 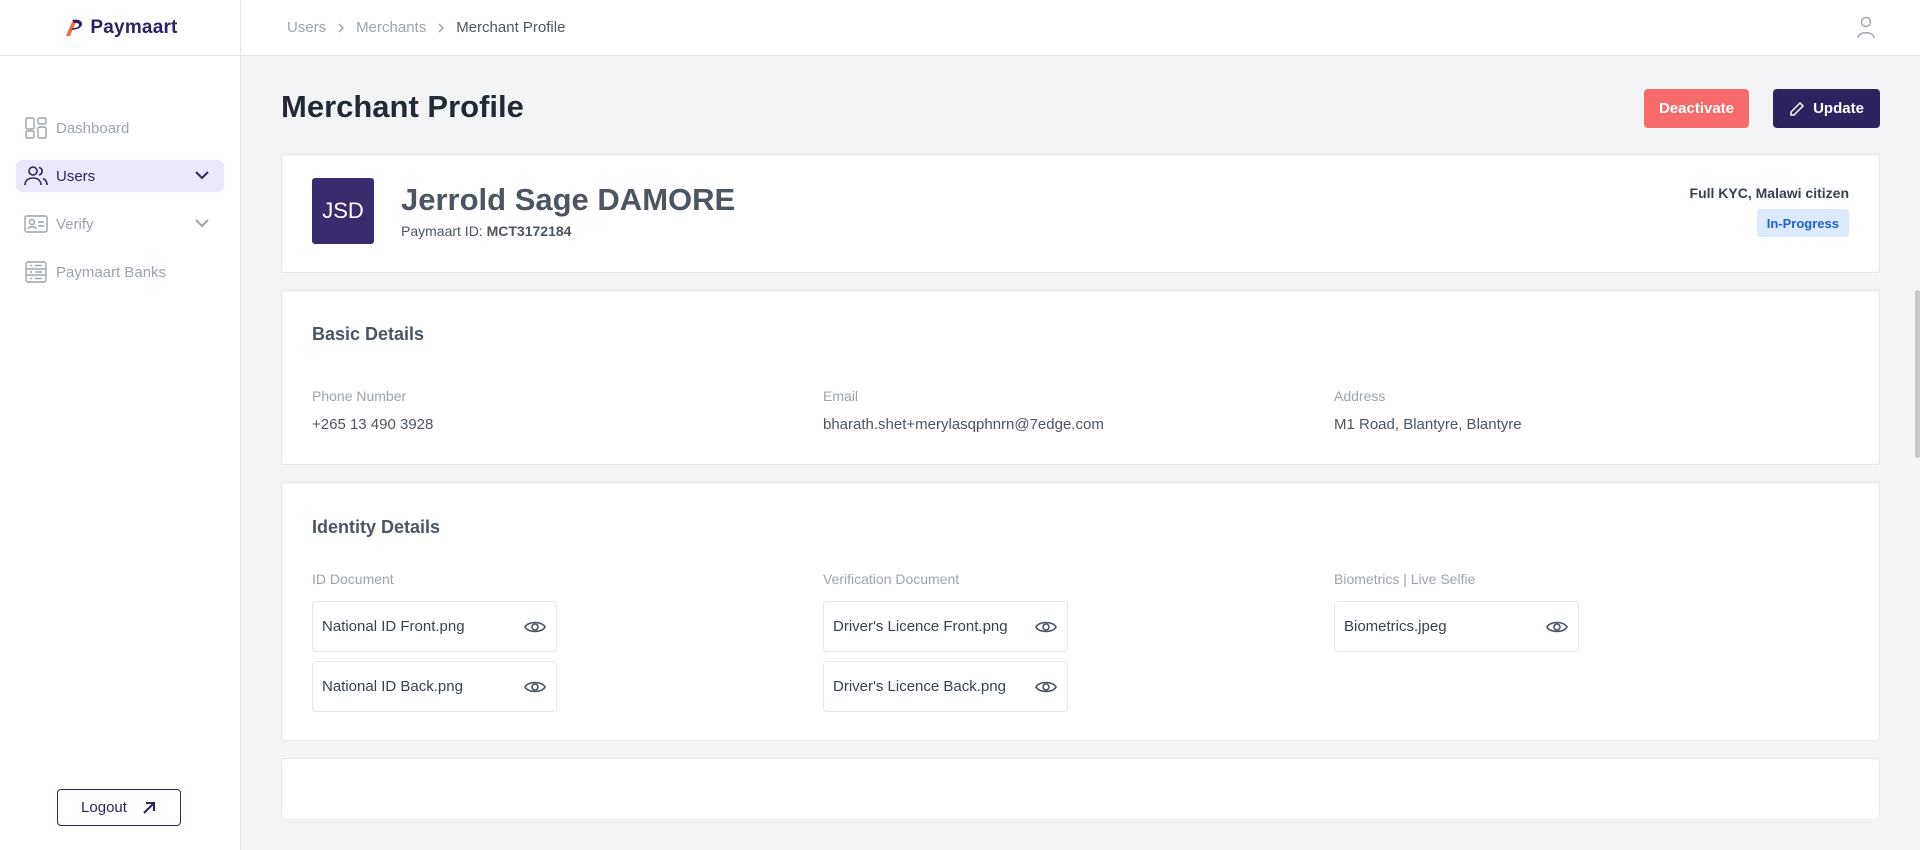 I want to click on scrollbar-thumb, so click(x=1917, y=374).